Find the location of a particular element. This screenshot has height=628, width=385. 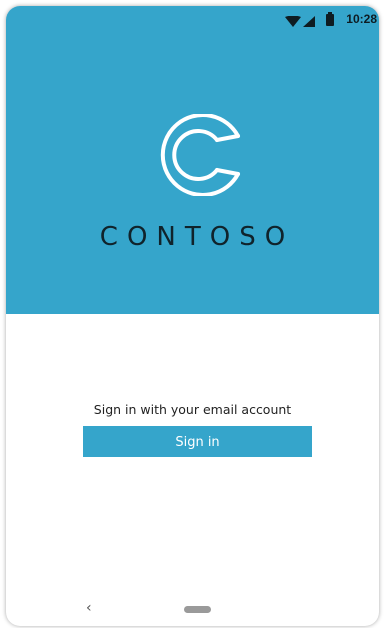

signin-button: Sign in is located at coordinates (197, 441).